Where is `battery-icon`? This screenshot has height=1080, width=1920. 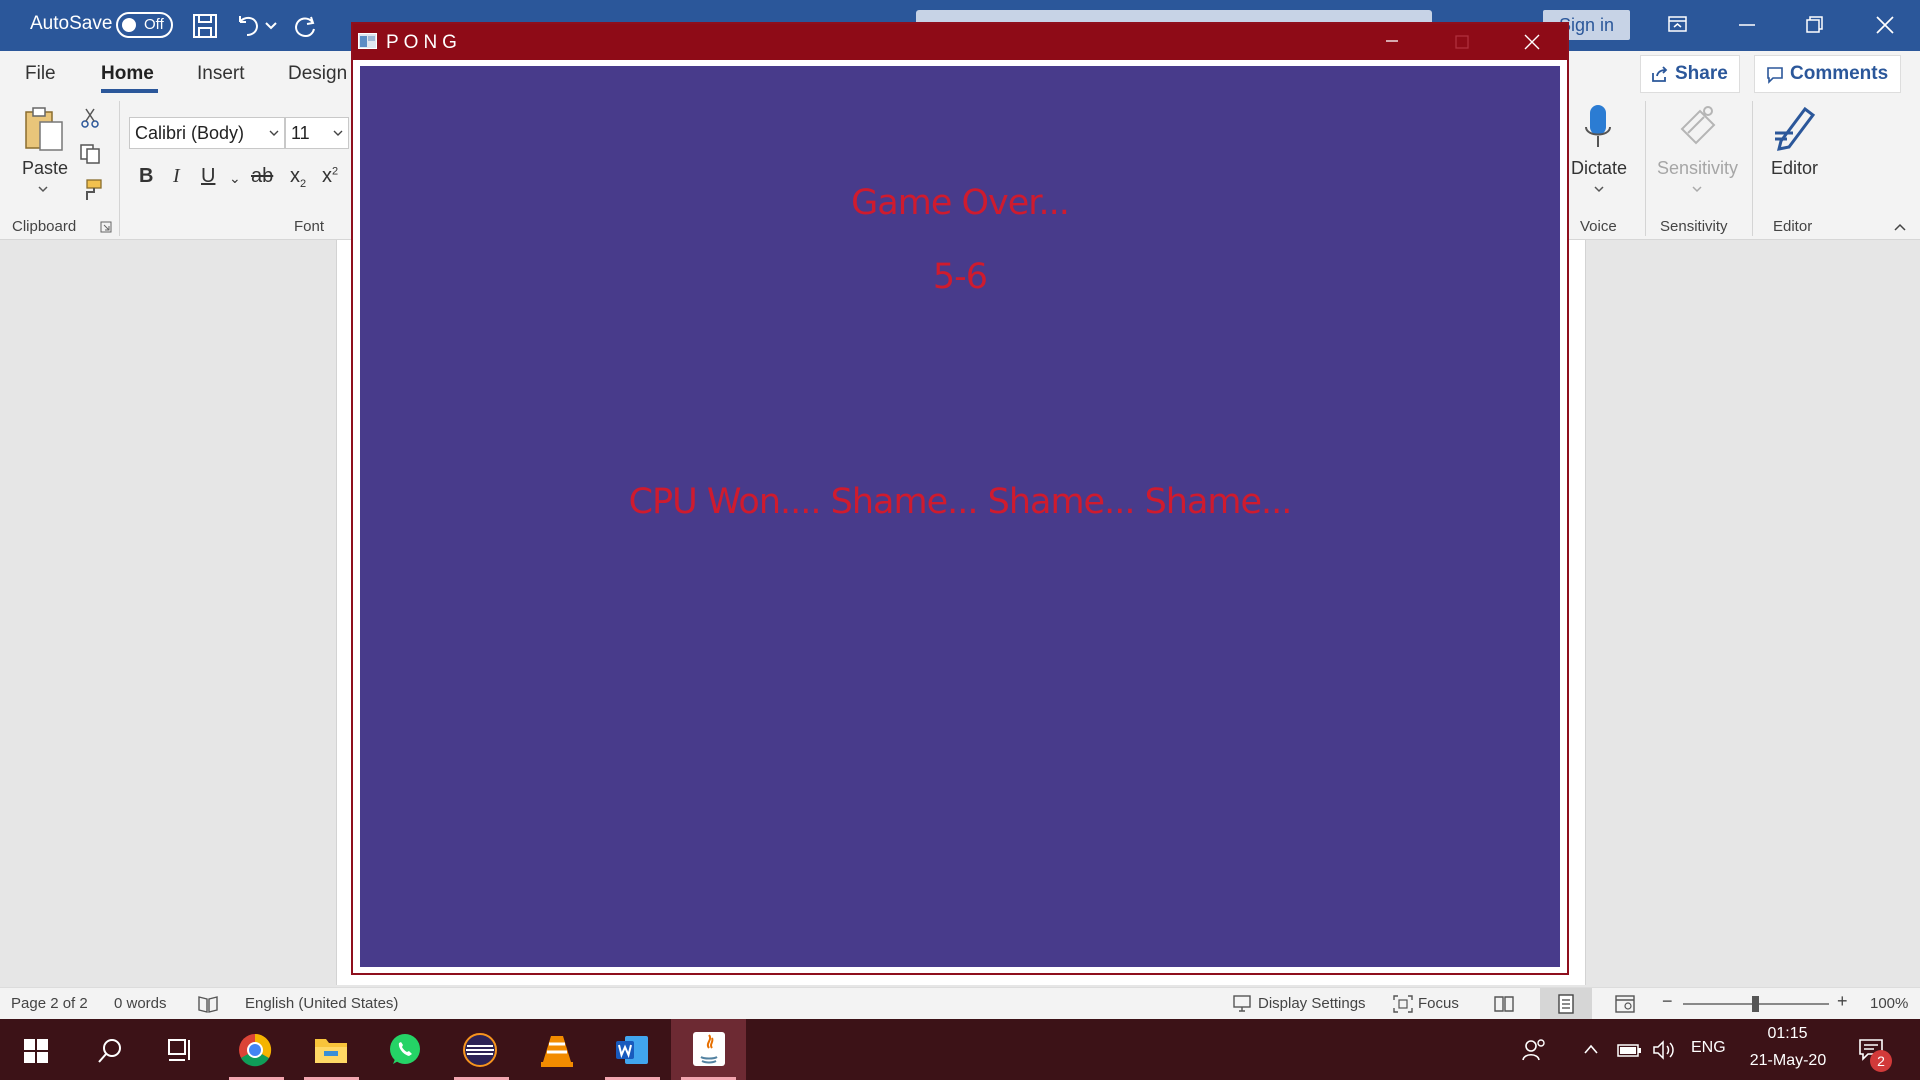
battery-icon is located at coordinates (1630, 1050).